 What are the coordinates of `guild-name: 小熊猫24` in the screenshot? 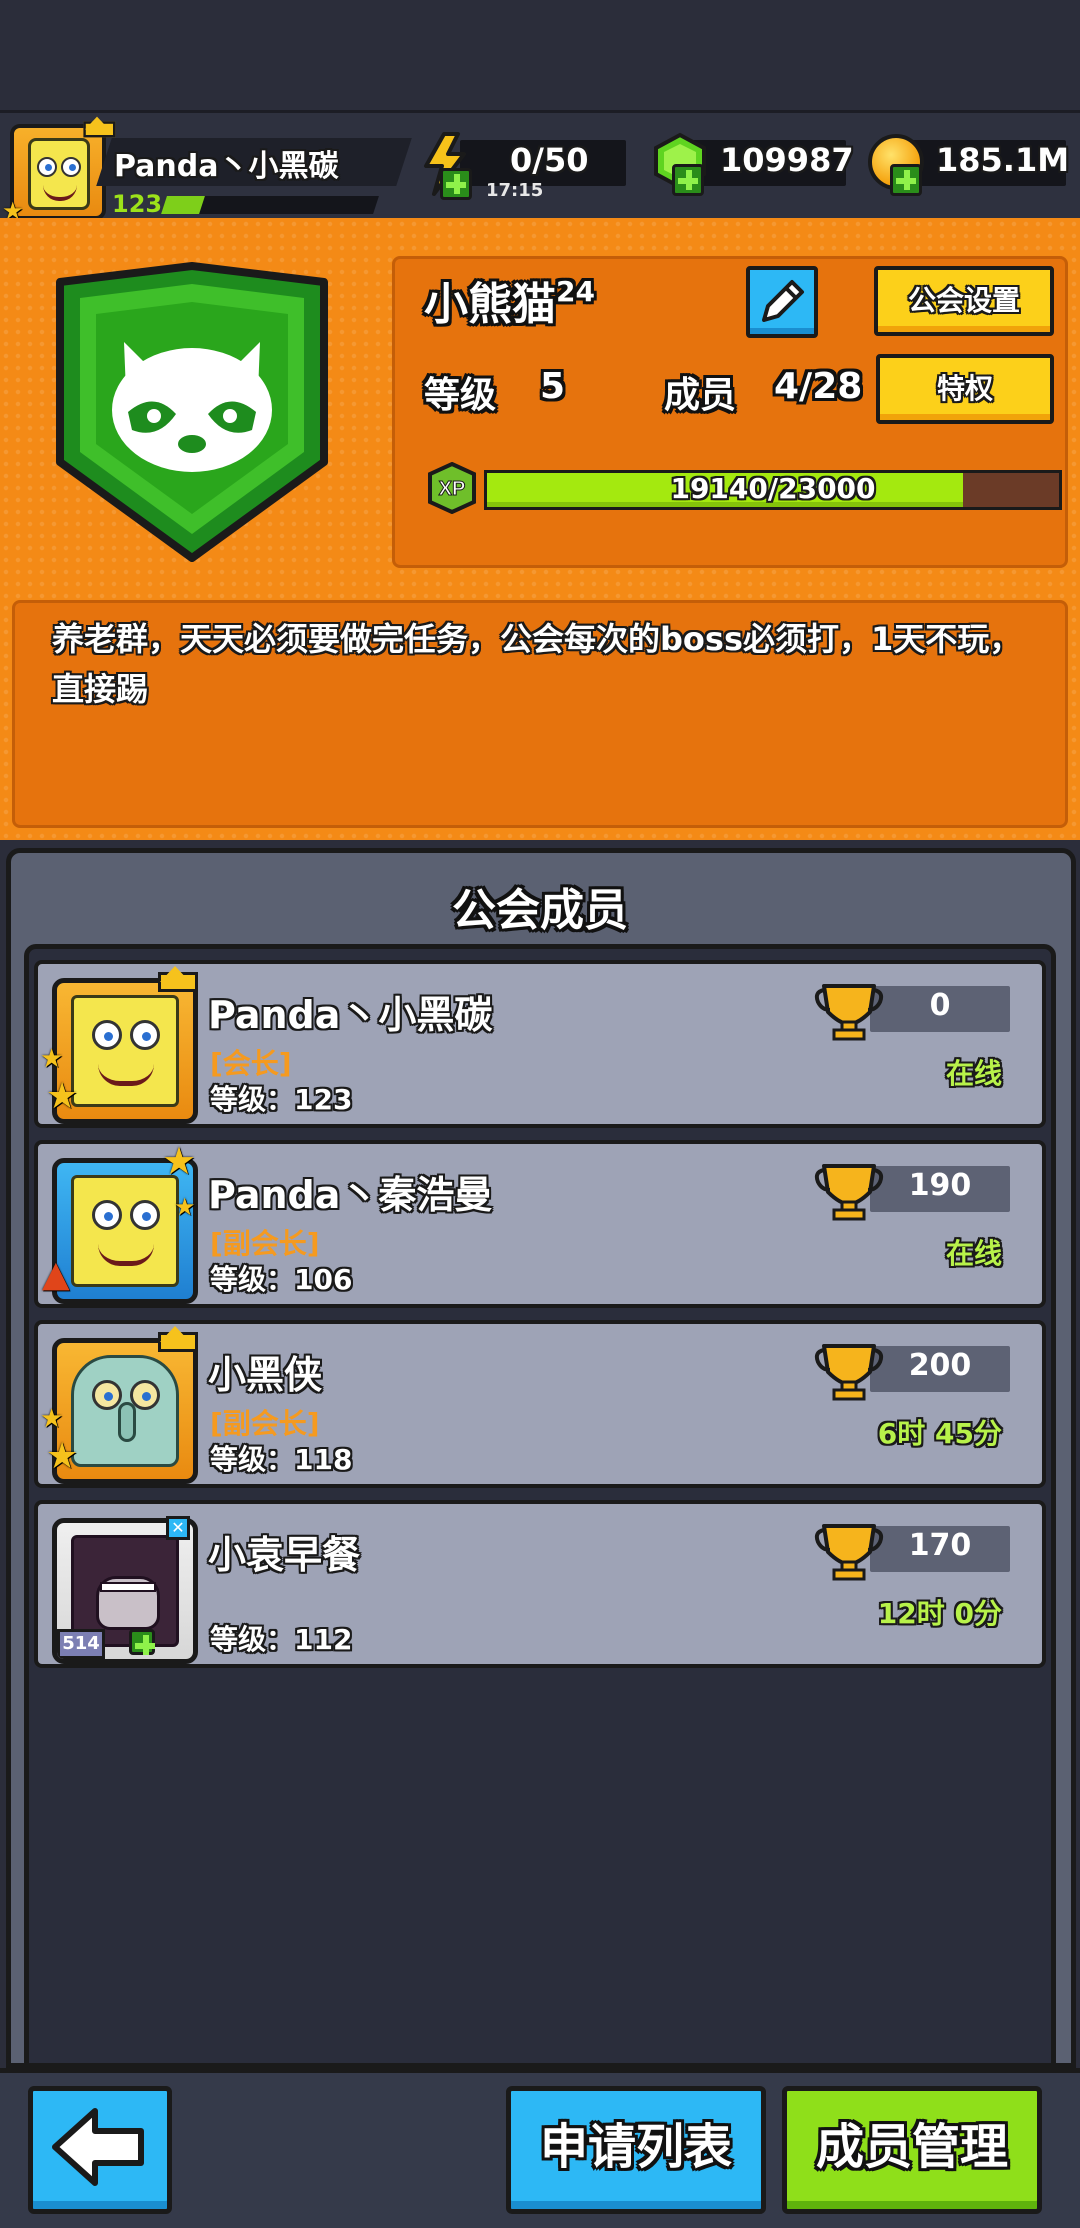 It's located at (509, 300).